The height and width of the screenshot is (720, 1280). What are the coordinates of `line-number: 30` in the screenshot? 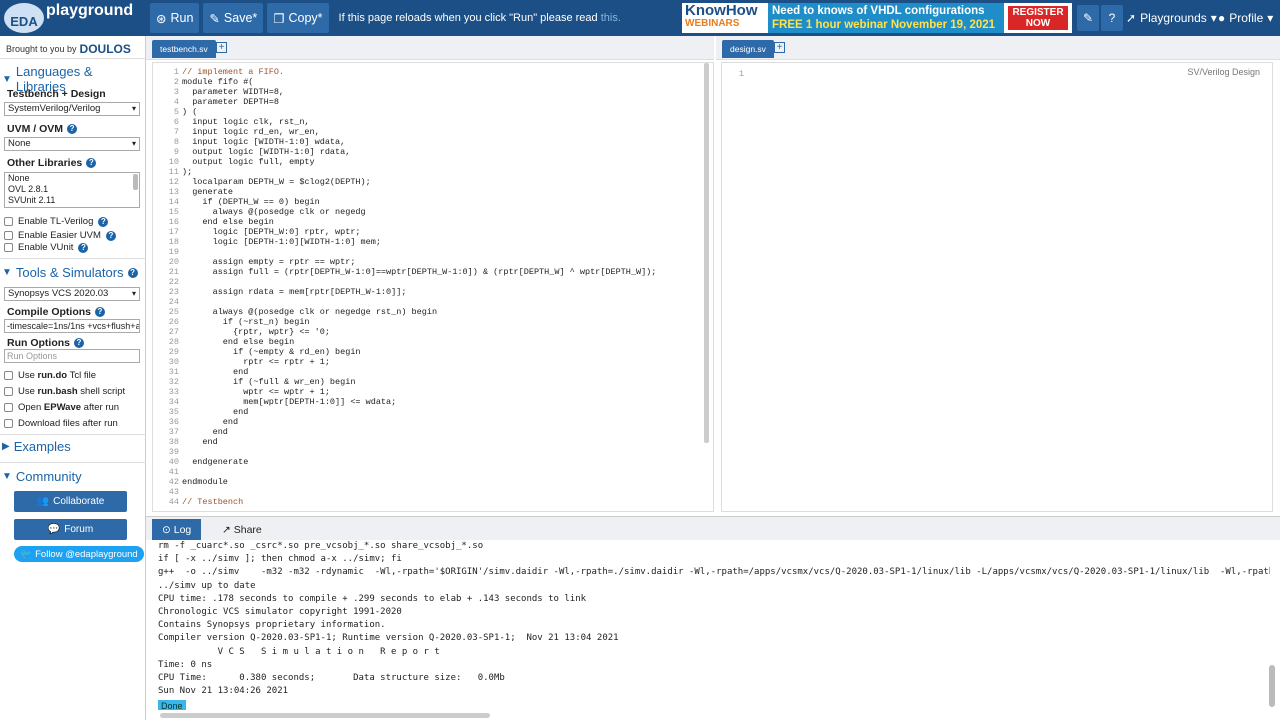 It's located at (173, 362).